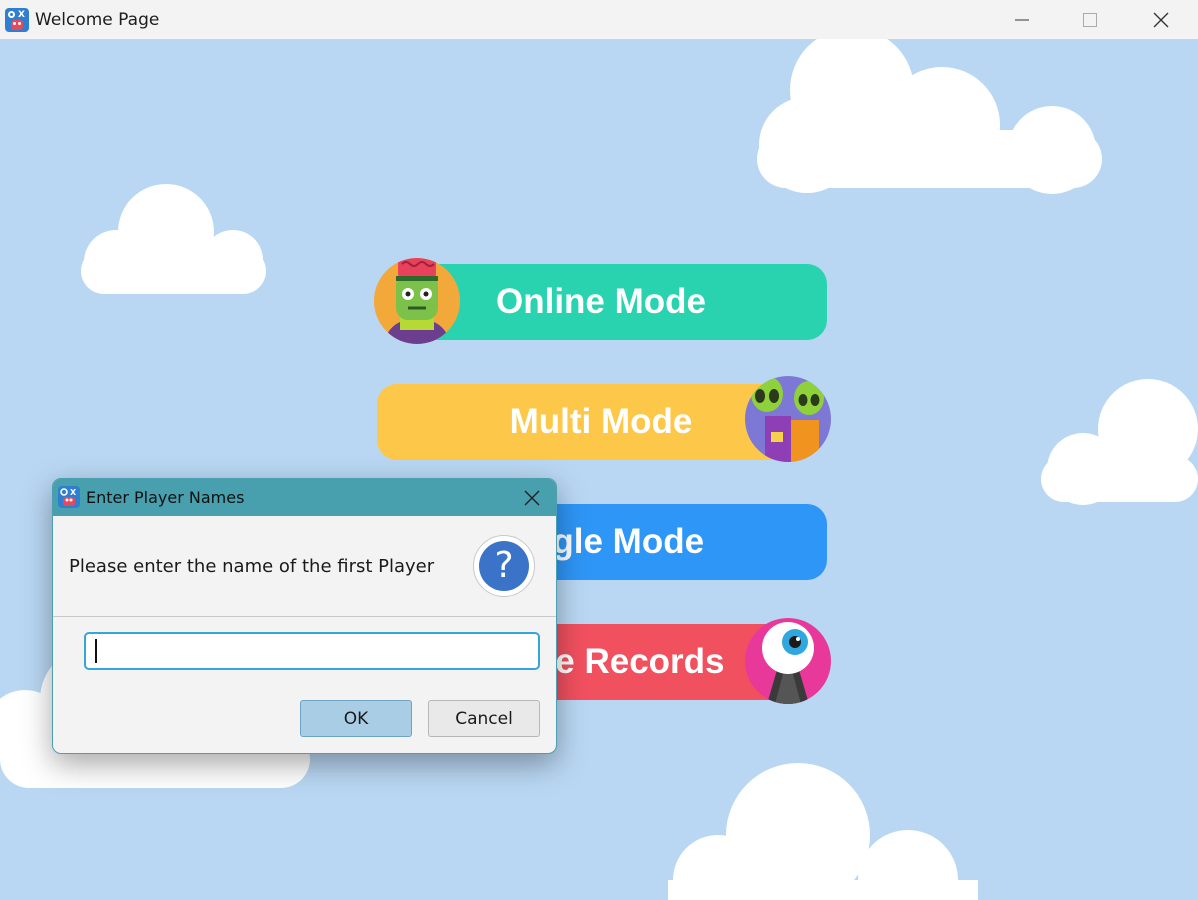  What do you see at coordinates (601, 301) in the screenshot?
I see `online-mode-label: Online Mode` at bounding box center [601, 301].